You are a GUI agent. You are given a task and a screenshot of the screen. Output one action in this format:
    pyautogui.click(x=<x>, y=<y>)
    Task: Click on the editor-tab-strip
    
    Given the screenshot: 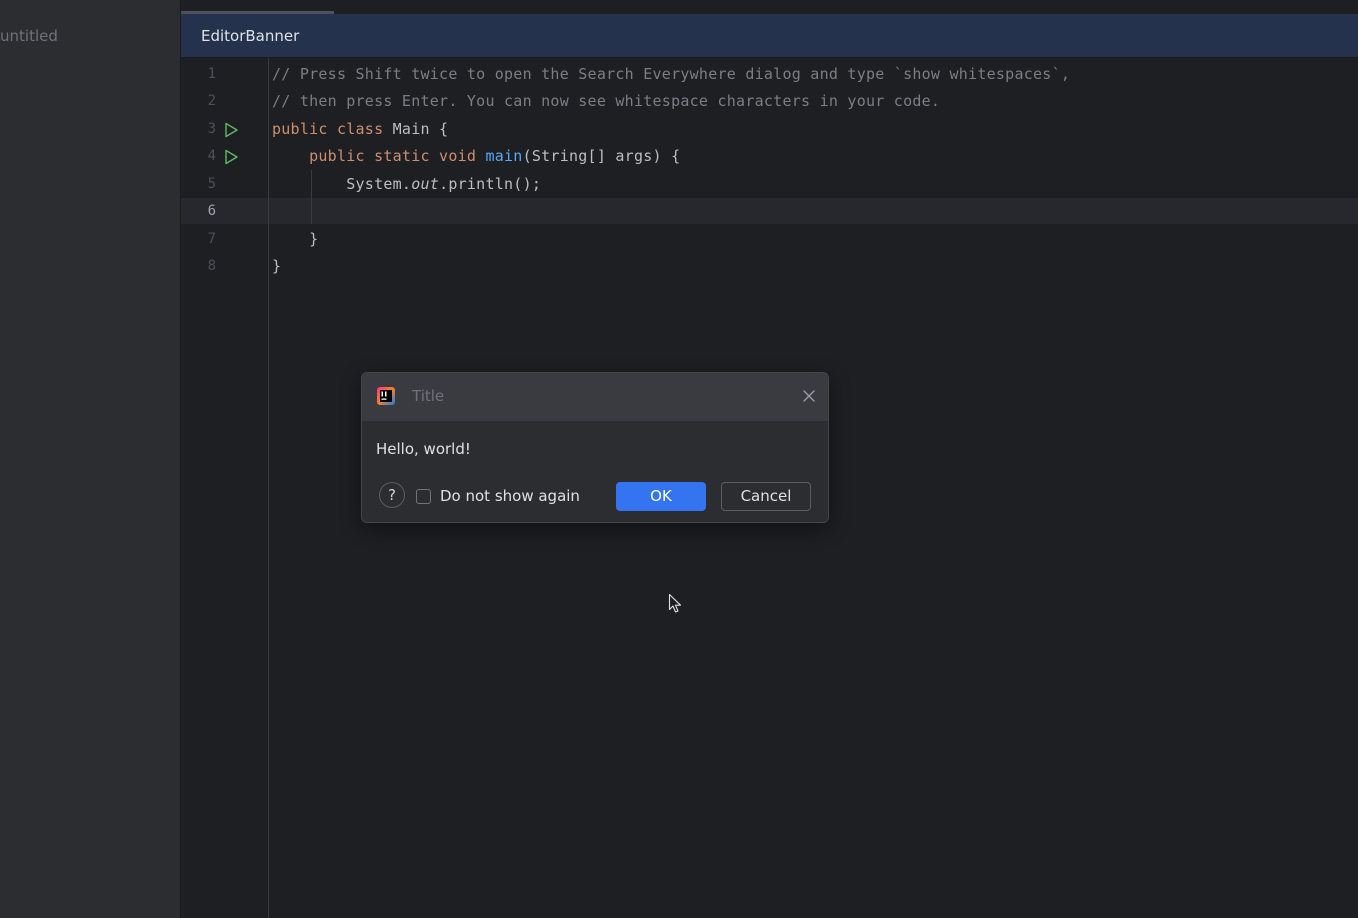 What is the action you would take?
    pyautogui.click(x=769, y=6)
    